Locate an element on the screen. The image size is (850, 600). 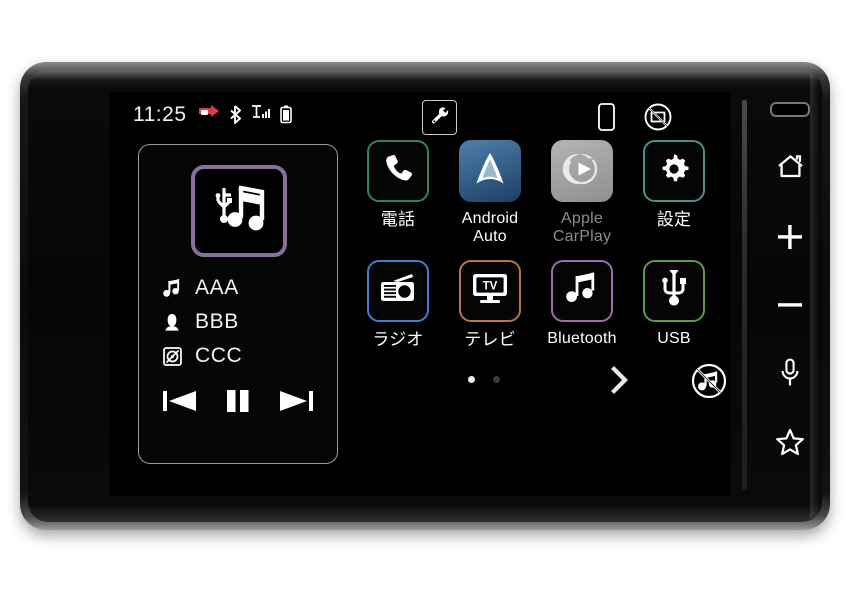
bezel-highlight is located at coordinates (425, 75).